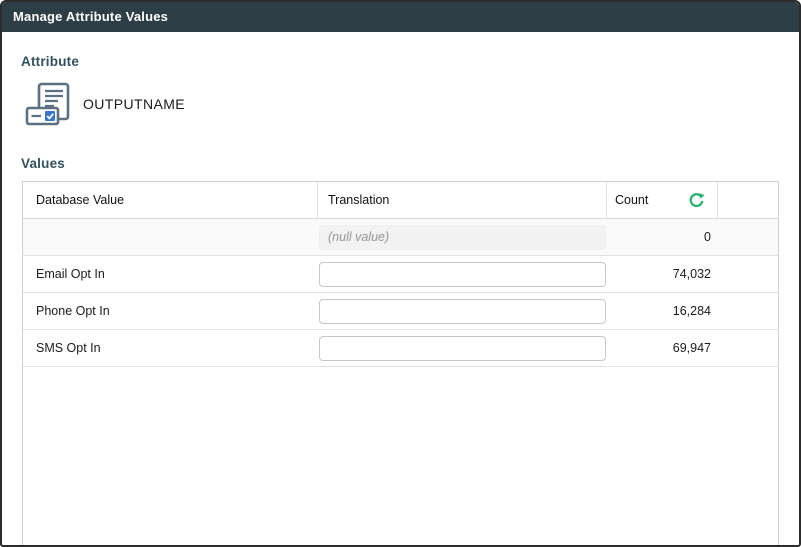 The width and height of the screenshot is (801, 547). Describe the element at coordinates (707, 237) in the screenshot. I see `count-cell: 0` at that location.